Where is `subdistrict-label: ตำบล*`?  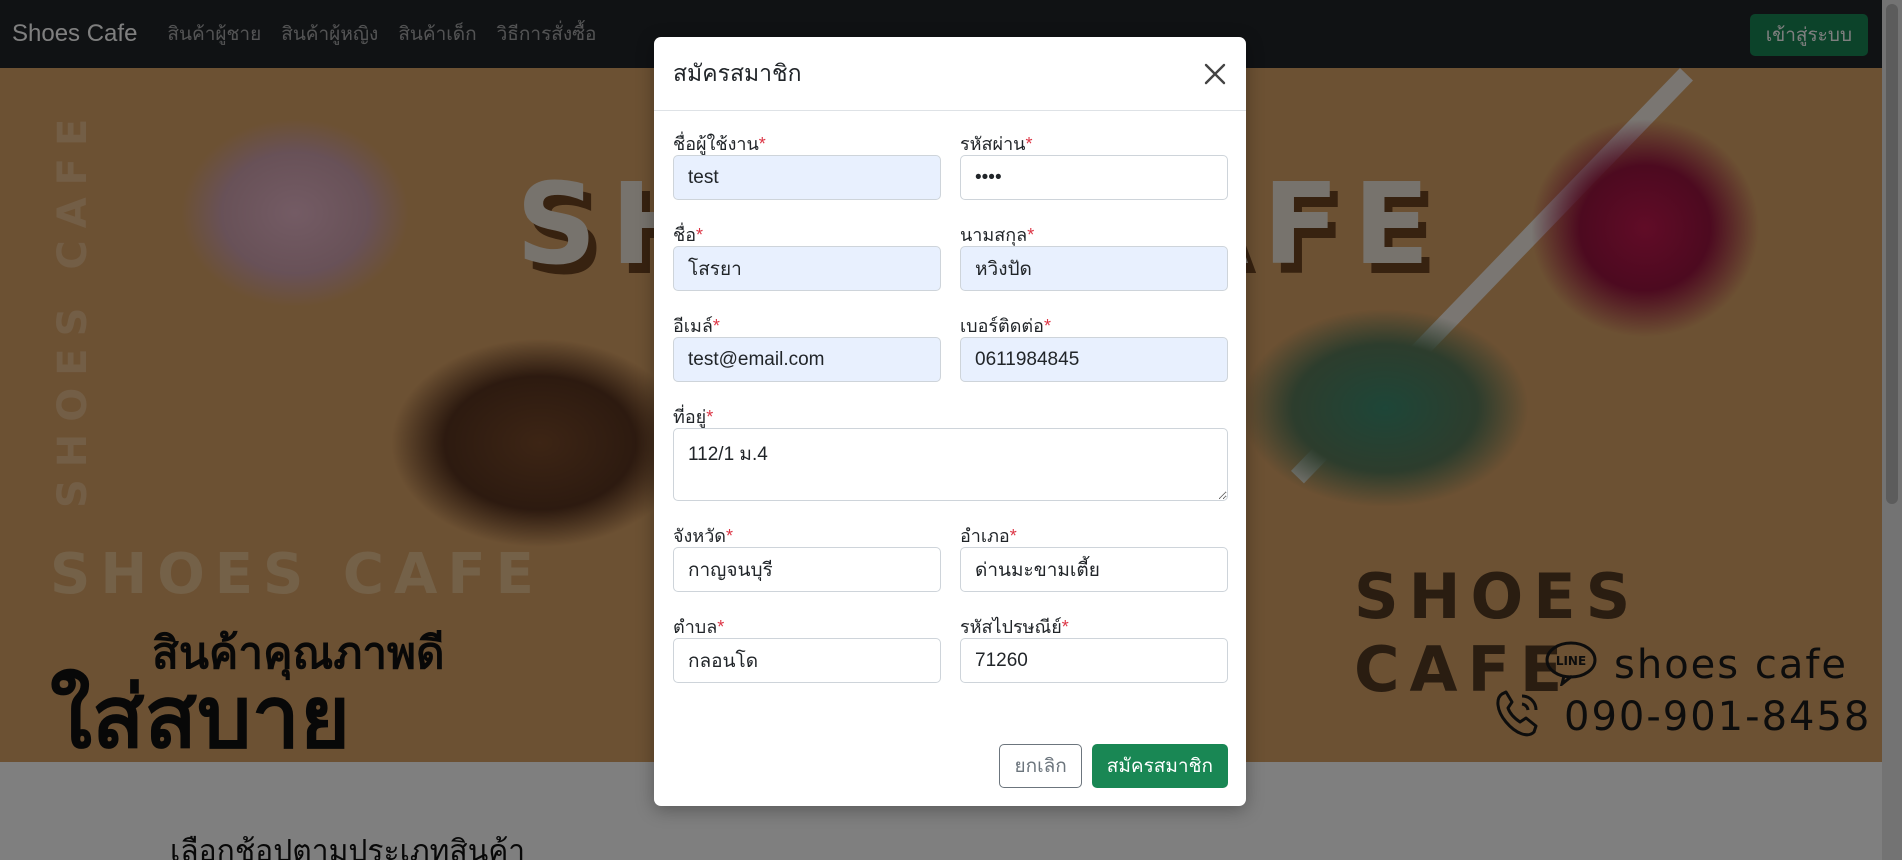 subdistrict-label: ตำบล* is located at coordinates (699, 627).